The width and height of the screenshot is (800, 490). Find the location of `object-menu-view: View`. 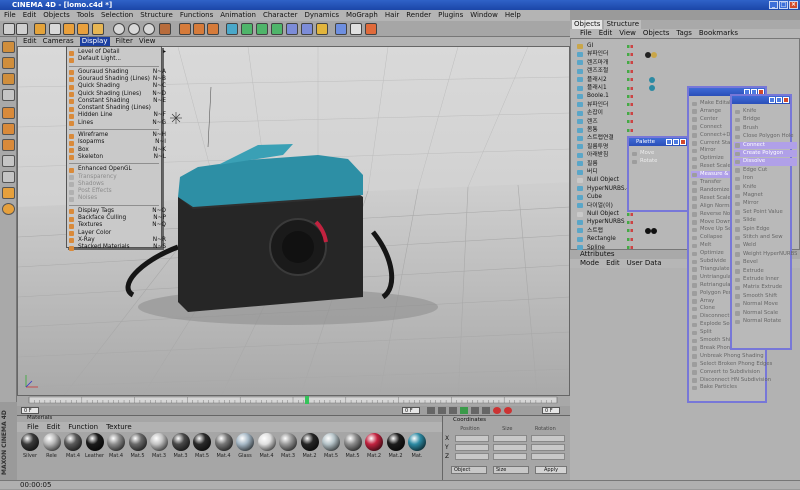

object-menu-view: View is located at coordinates (627, 33).